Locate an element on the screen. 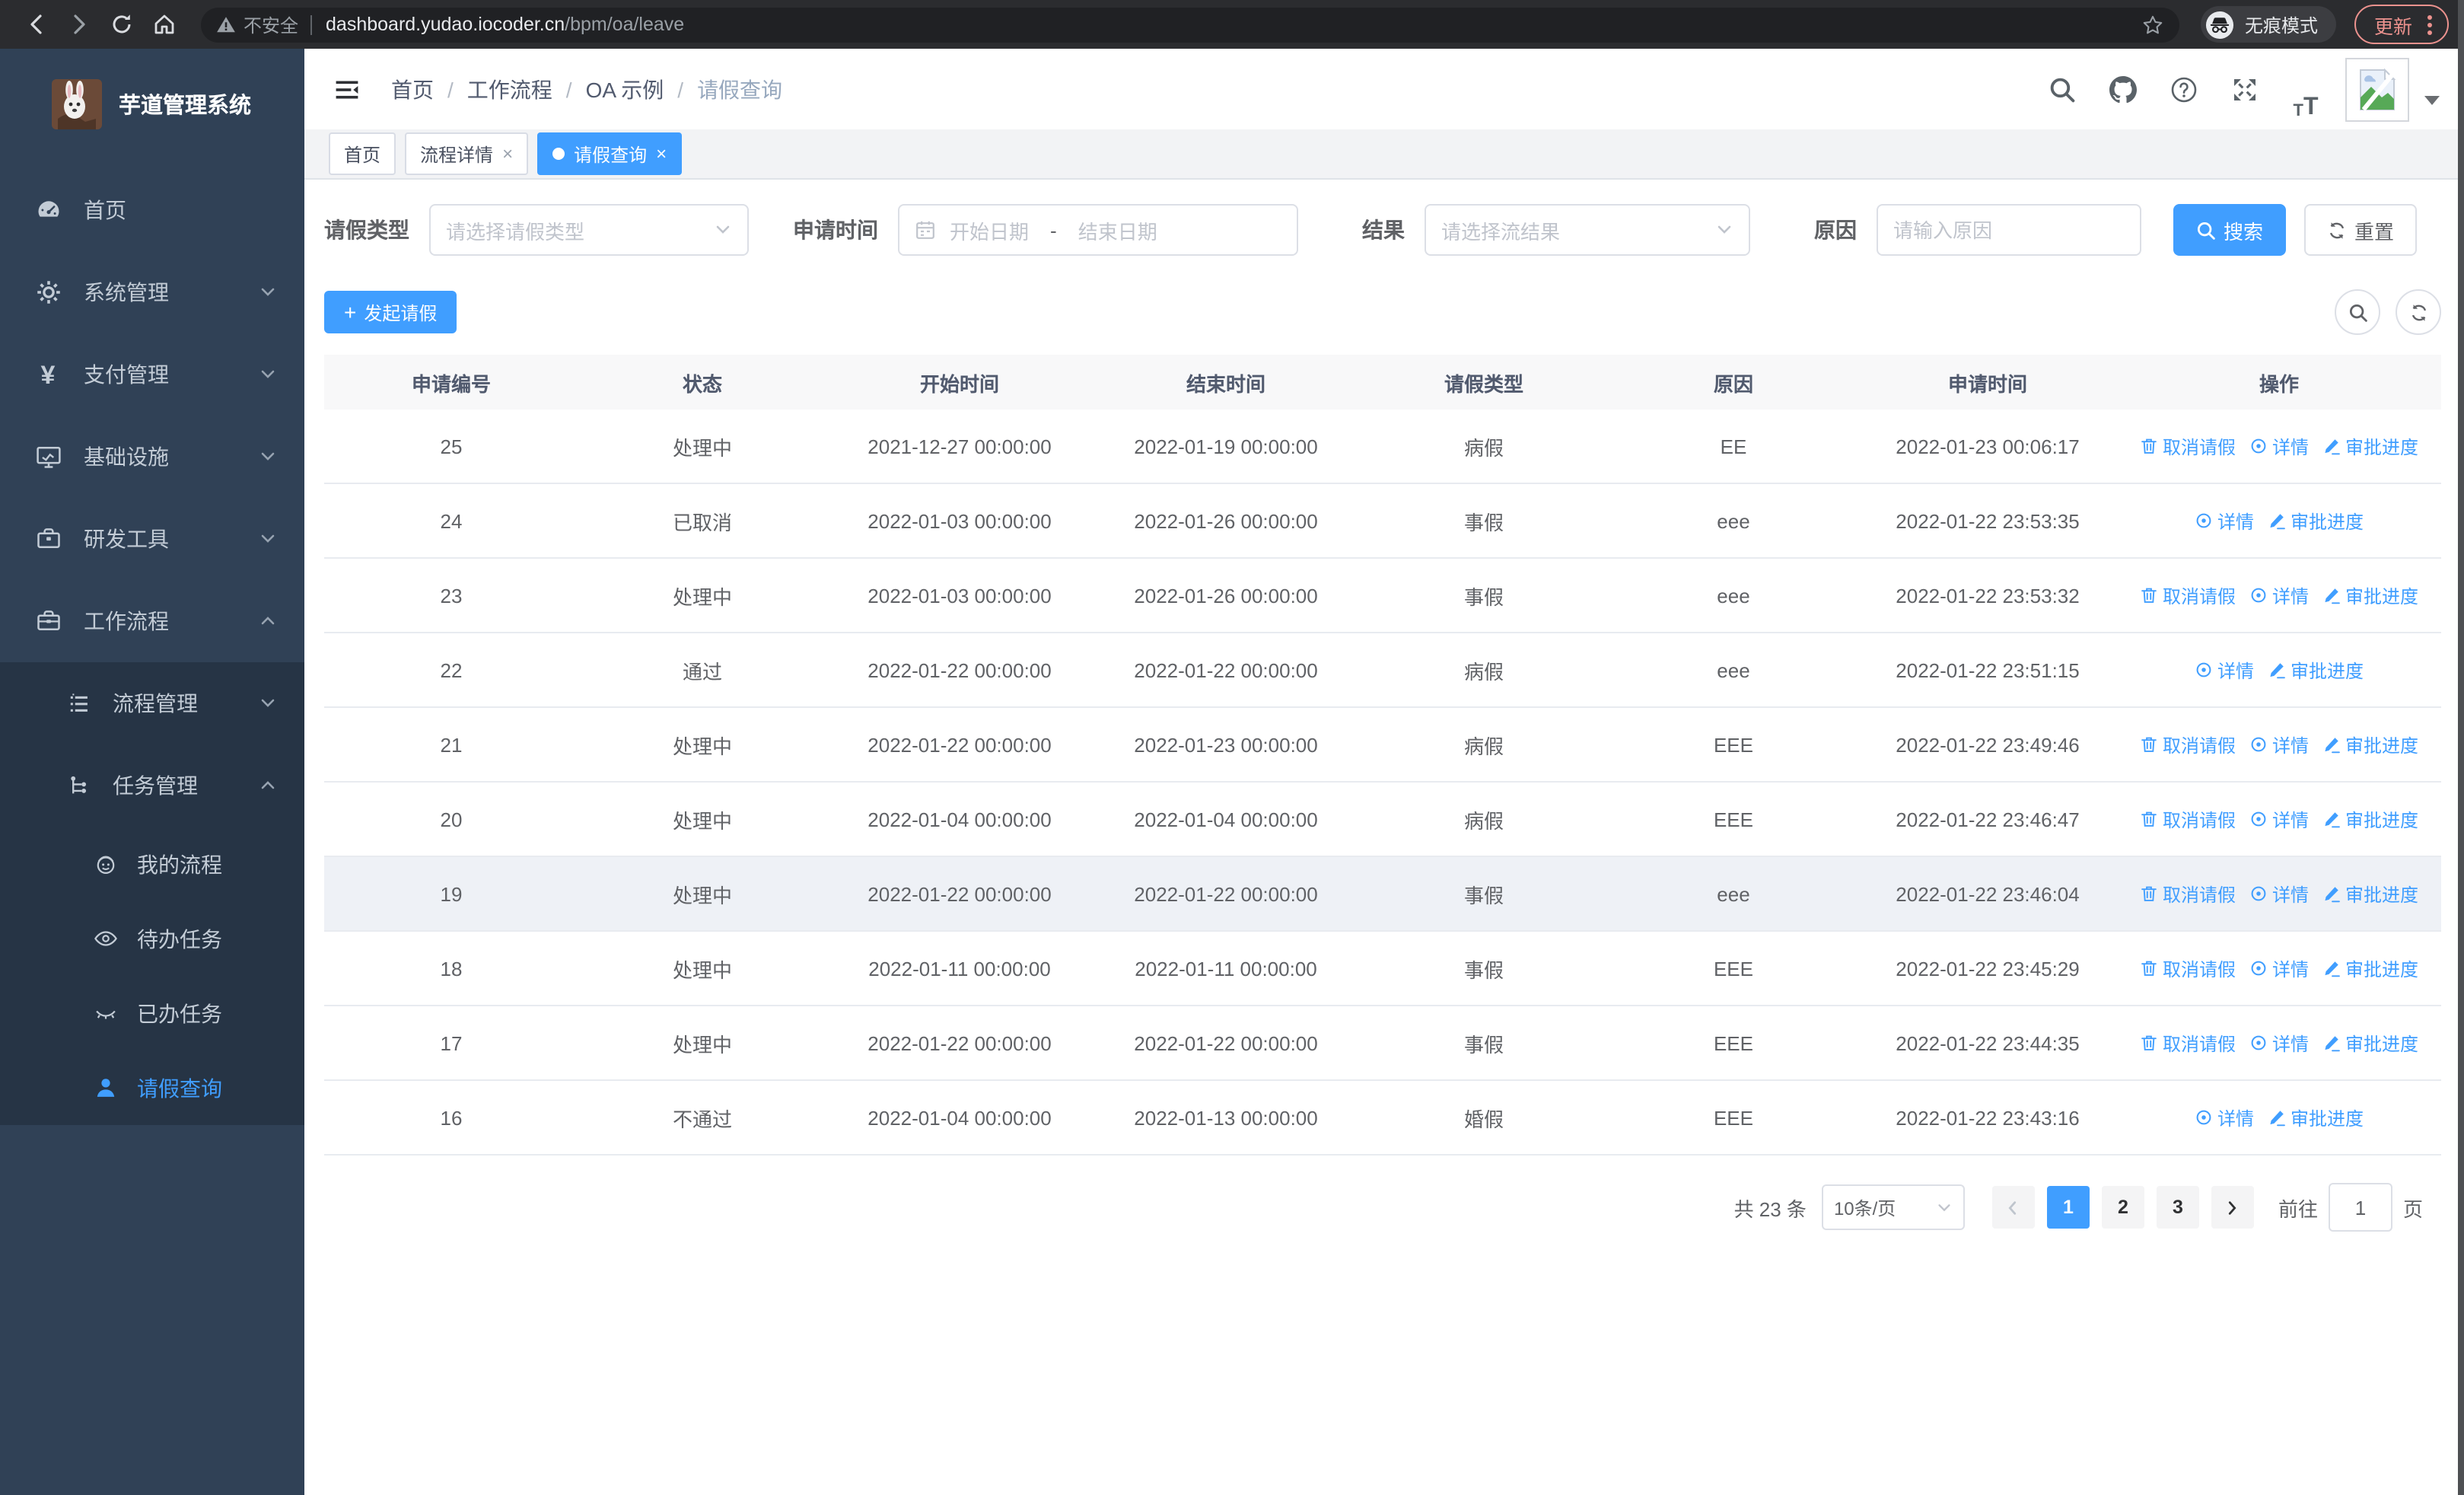  fullscreen-icon is located at coordinates (2244, 90).